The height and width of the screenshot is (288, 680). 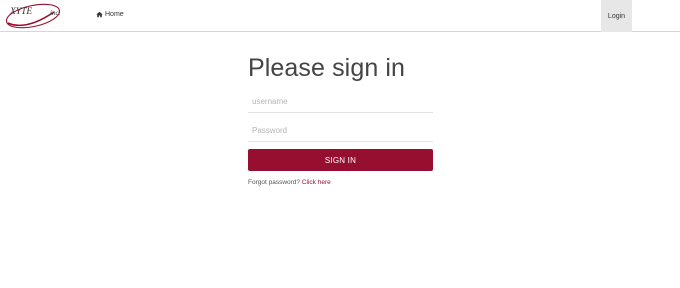 I want to click on nav-home-label: Home, so click(x=114, y=14).